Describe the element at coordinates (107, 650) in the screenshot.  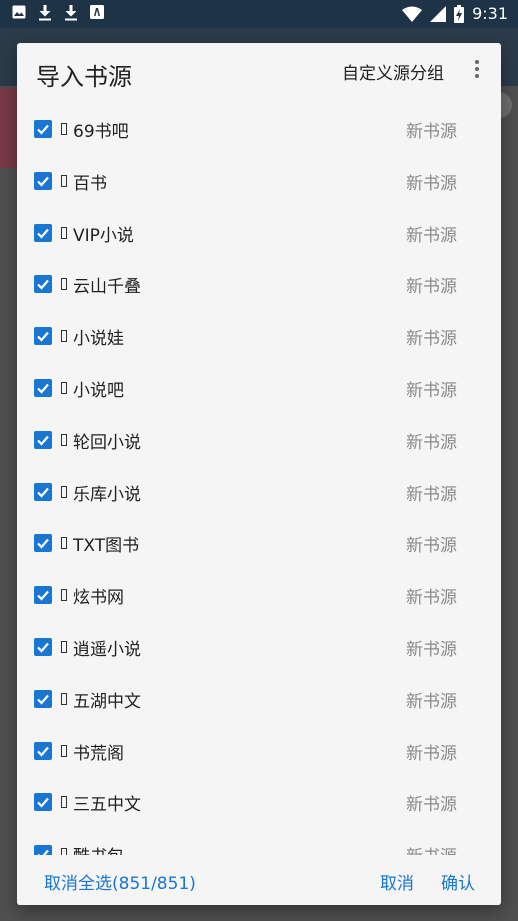
I see `source-name: 逍遥小说` at that location.